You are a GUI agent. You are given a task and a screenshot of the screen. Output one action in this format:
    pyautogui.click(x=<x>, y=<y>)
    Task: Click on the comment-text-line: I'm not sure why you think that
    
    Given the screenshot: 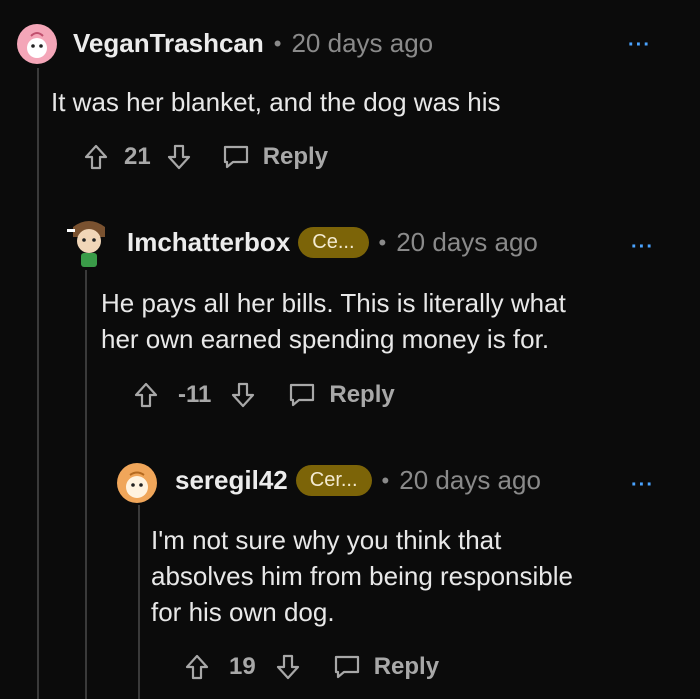 What is the action you would take?
    pyautogui.click(x=326, y=540)
    